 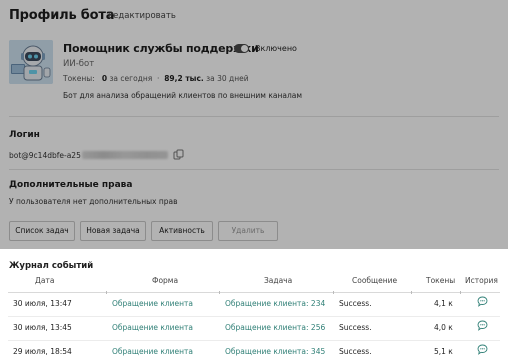 What do you see at coordinates (443, 351) in the screenshot?
I see `row-tokens: 5,1 к` at bounding box center [443, 351].